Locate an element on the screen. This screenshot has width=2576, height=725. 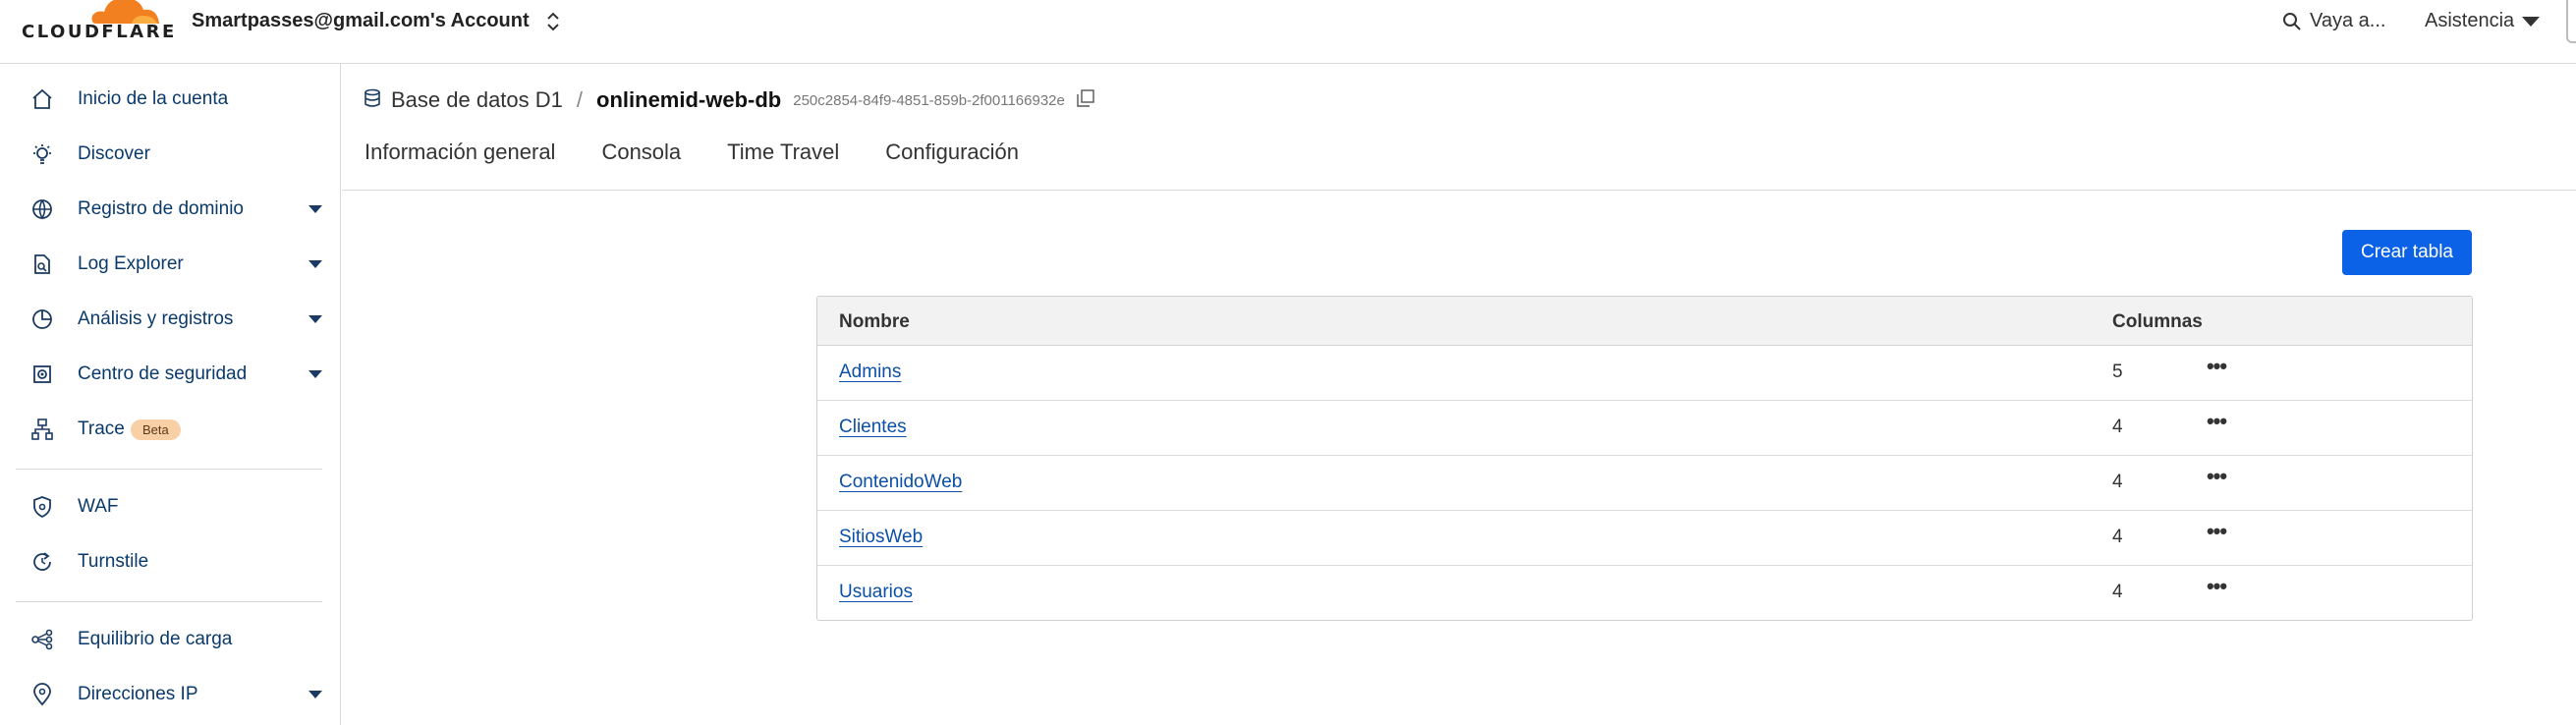
shield-icon is located at coordinates (42, 507).